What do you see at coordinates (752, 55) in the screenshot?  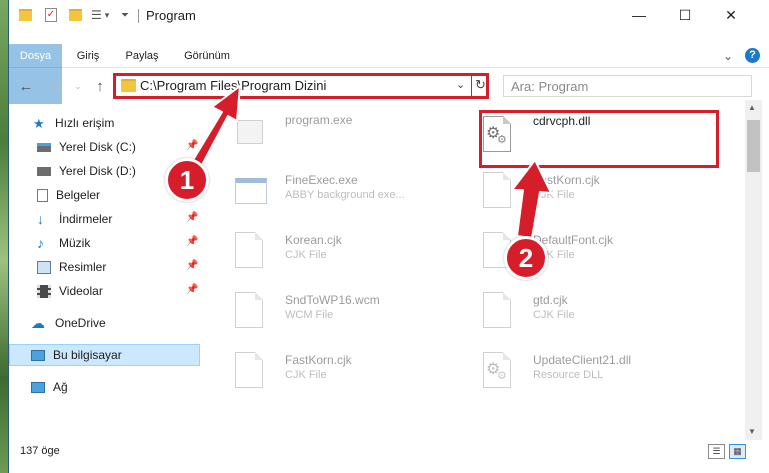 I see `help-icon: ?` at bounding box center [752, 55].